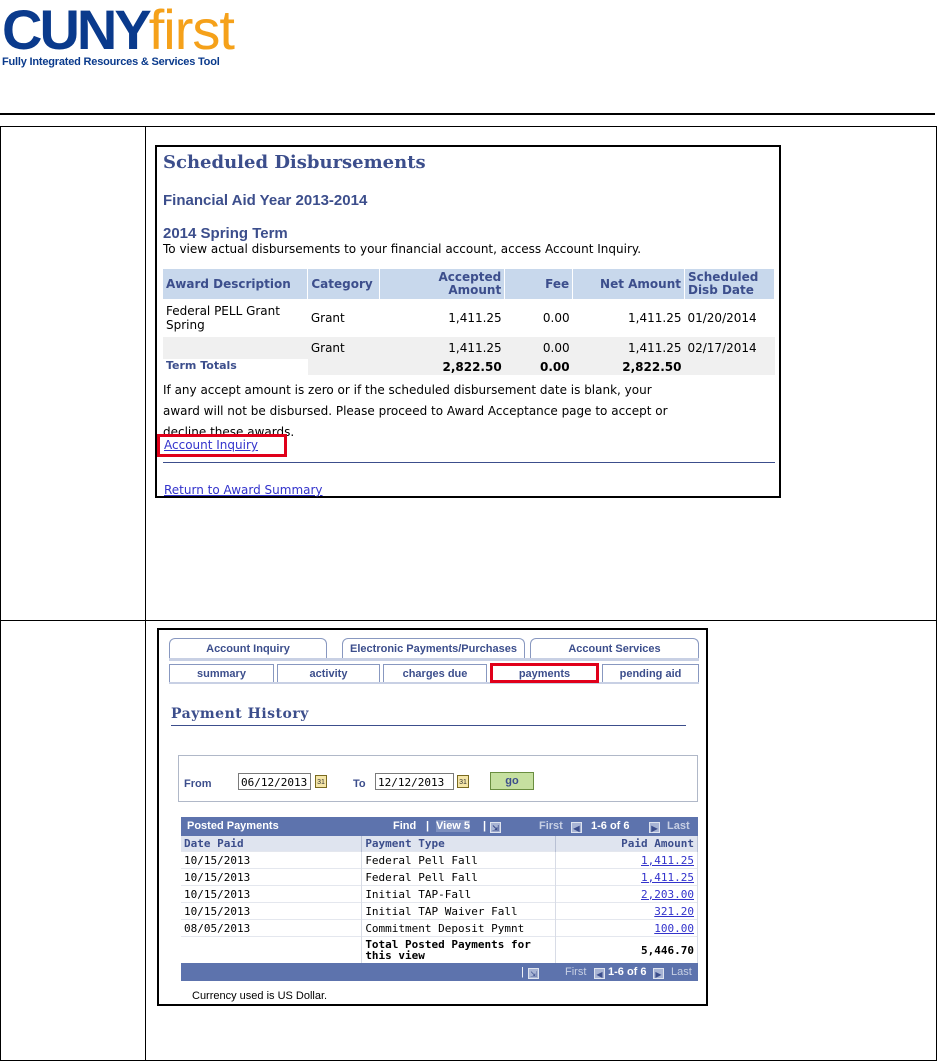  Describe the element at coordinates (272, 949) in the screenshot. I see `total-empty-cell` at that location.